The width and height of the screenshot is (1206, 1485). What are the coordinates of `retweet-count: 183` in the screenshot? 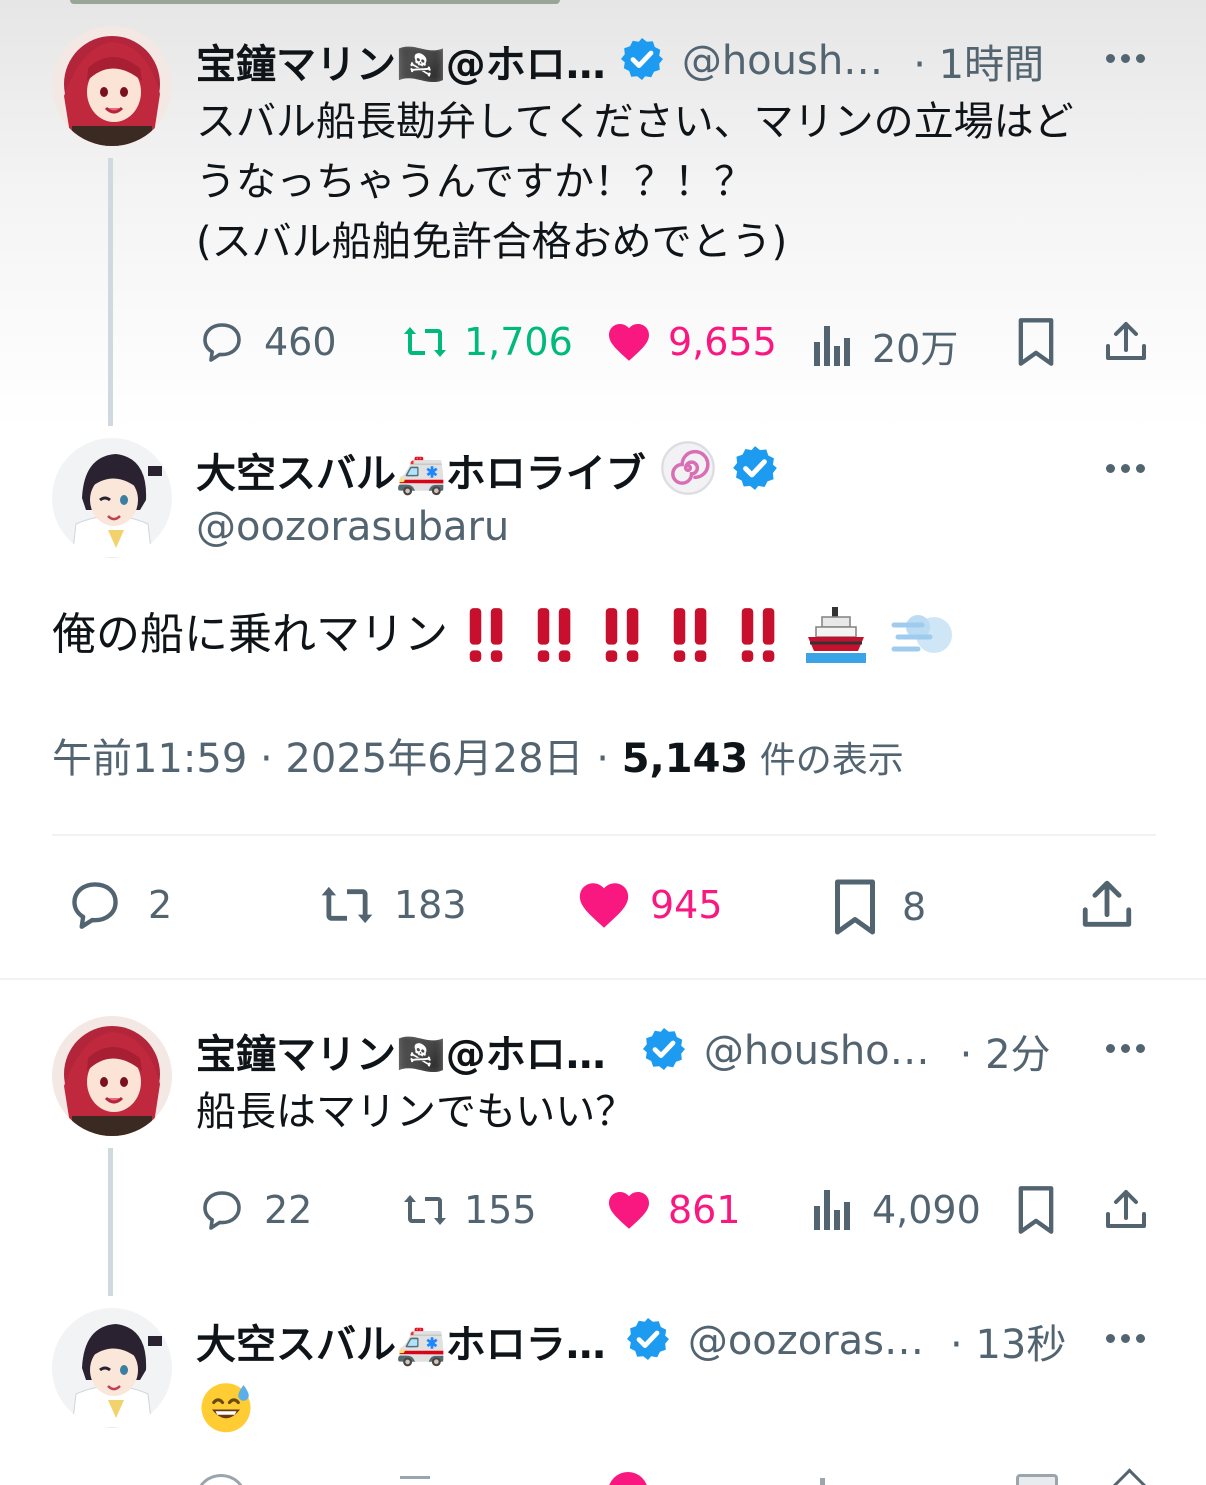 It's located at (430, 905).